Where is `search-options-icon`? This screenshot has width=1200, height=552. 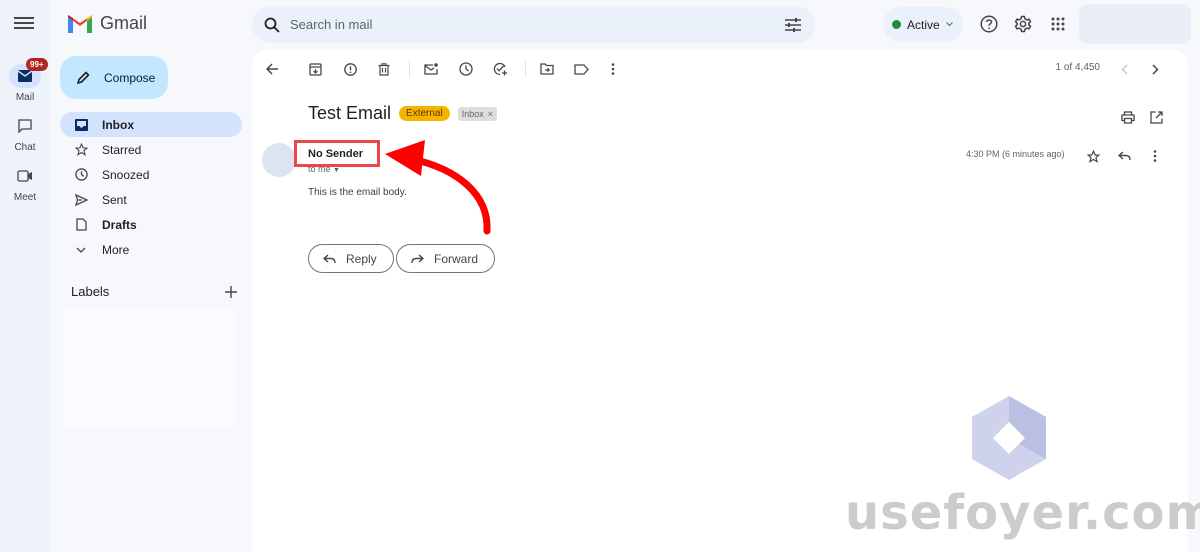
search-options-icon is located at coordinates (793, 24).